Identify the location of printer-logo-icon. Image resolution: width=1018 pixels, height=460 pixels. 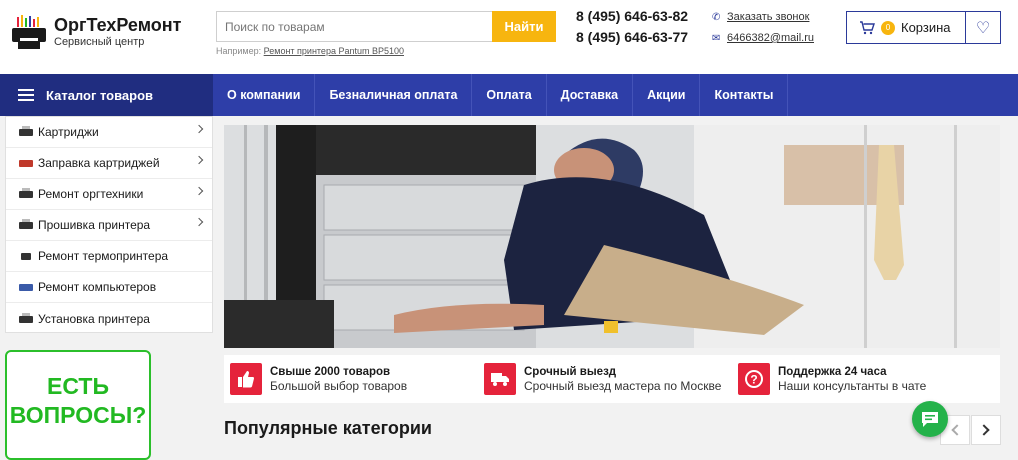
(29, 32).